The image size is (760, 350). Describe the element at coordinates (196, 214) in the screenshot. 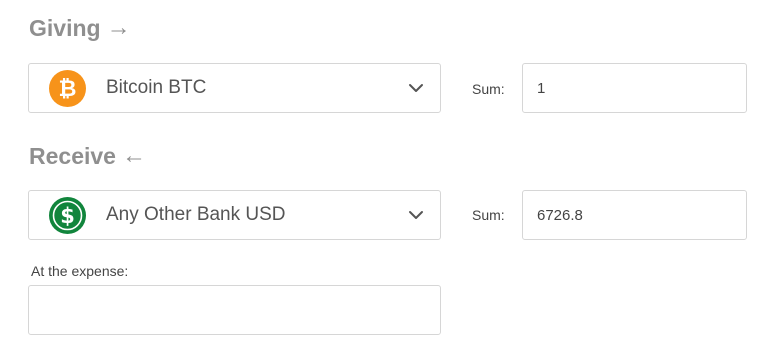

I see `receive-currency-label: Any Other Bank USD` at that location.